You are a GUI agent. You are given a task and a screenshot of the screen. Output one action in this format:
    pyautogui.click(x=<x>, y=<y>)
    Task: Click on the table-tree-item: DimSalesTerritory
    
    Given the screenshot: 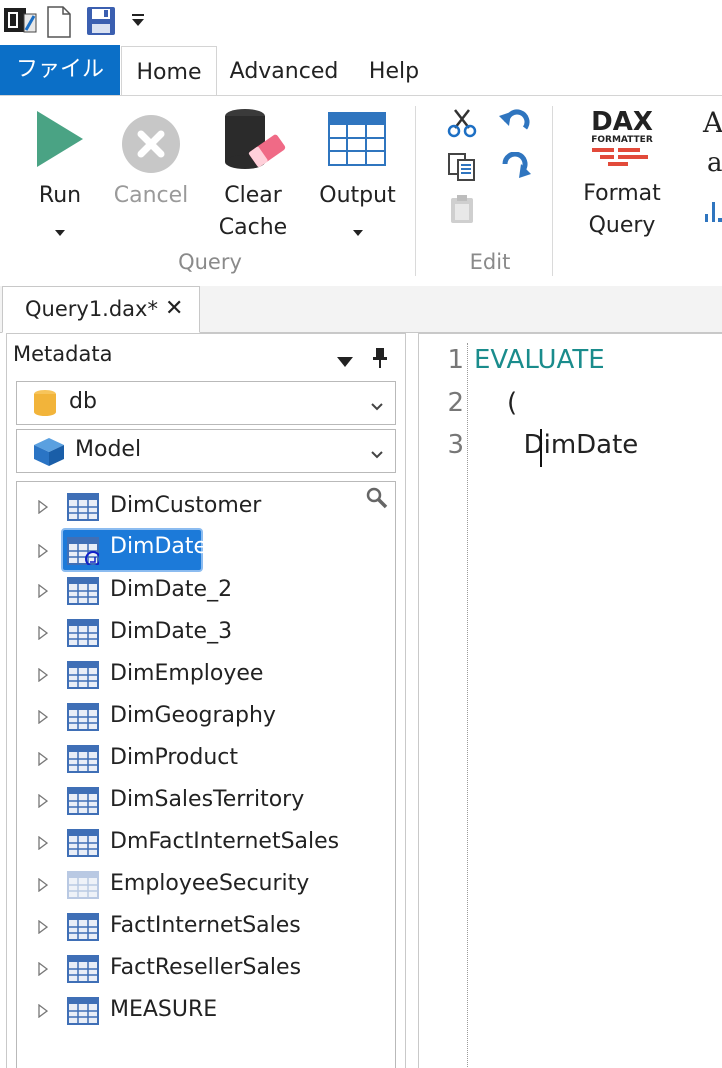 What is the action you would take?
    pyautogui.click(x=205, y=800)
    